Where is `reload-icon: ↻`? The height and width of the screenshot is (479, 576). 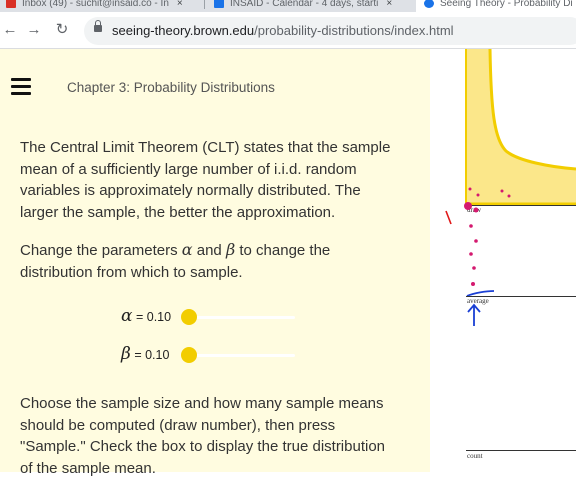
reload-icon: ↻ is located at coordinates (62, 30).